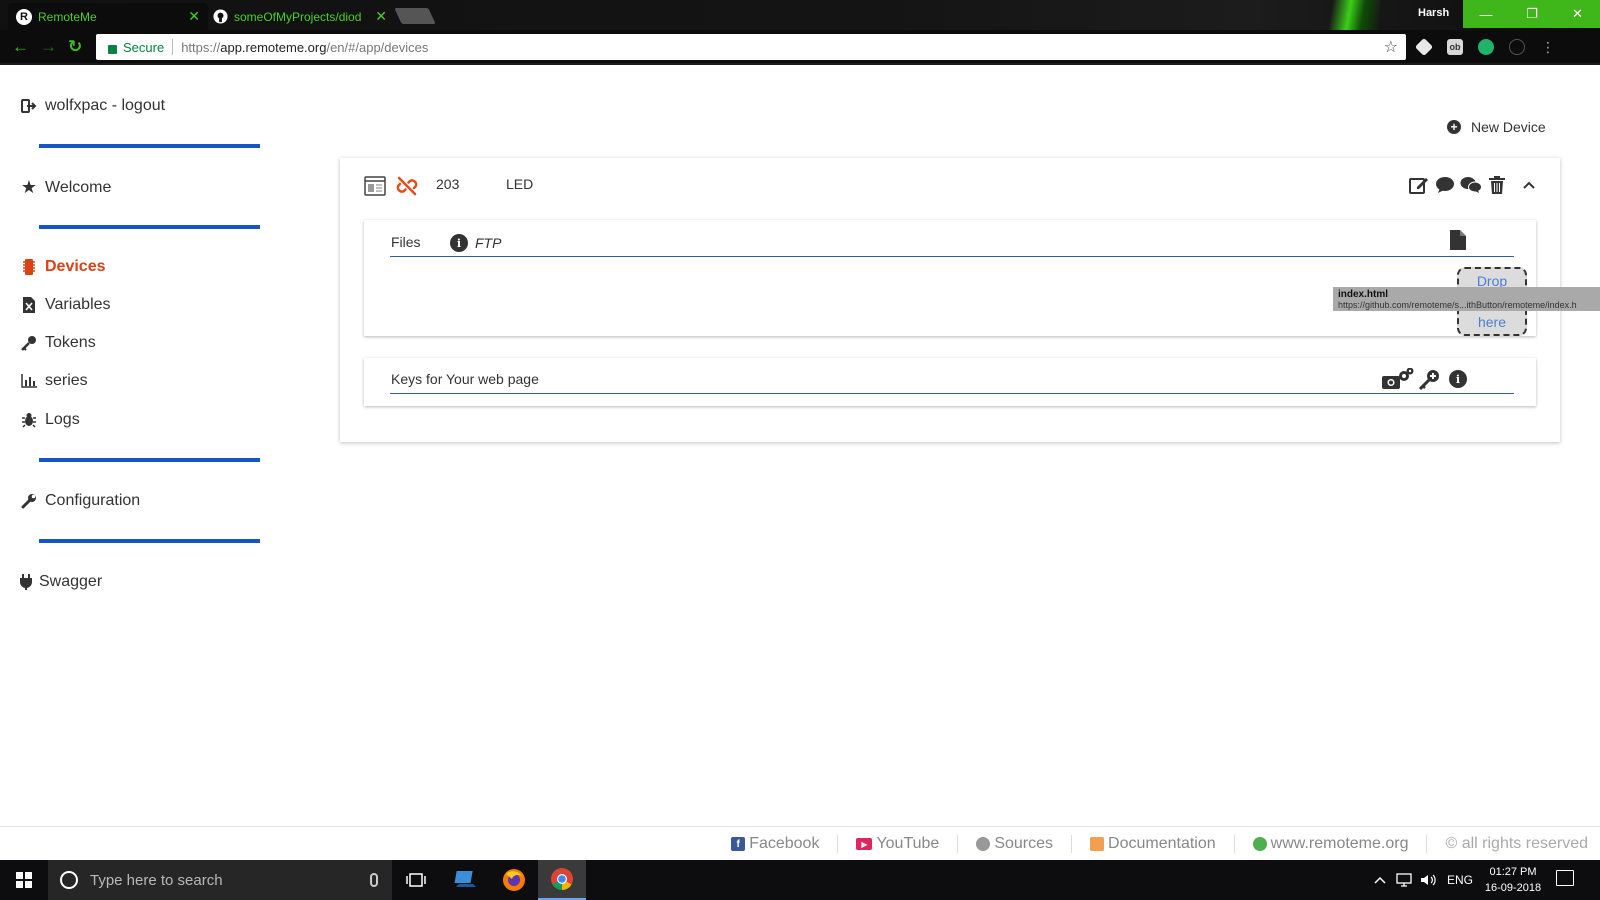 The image size is (1600, 900). I want to click on wallpaper-glow, so click(1350, 15).